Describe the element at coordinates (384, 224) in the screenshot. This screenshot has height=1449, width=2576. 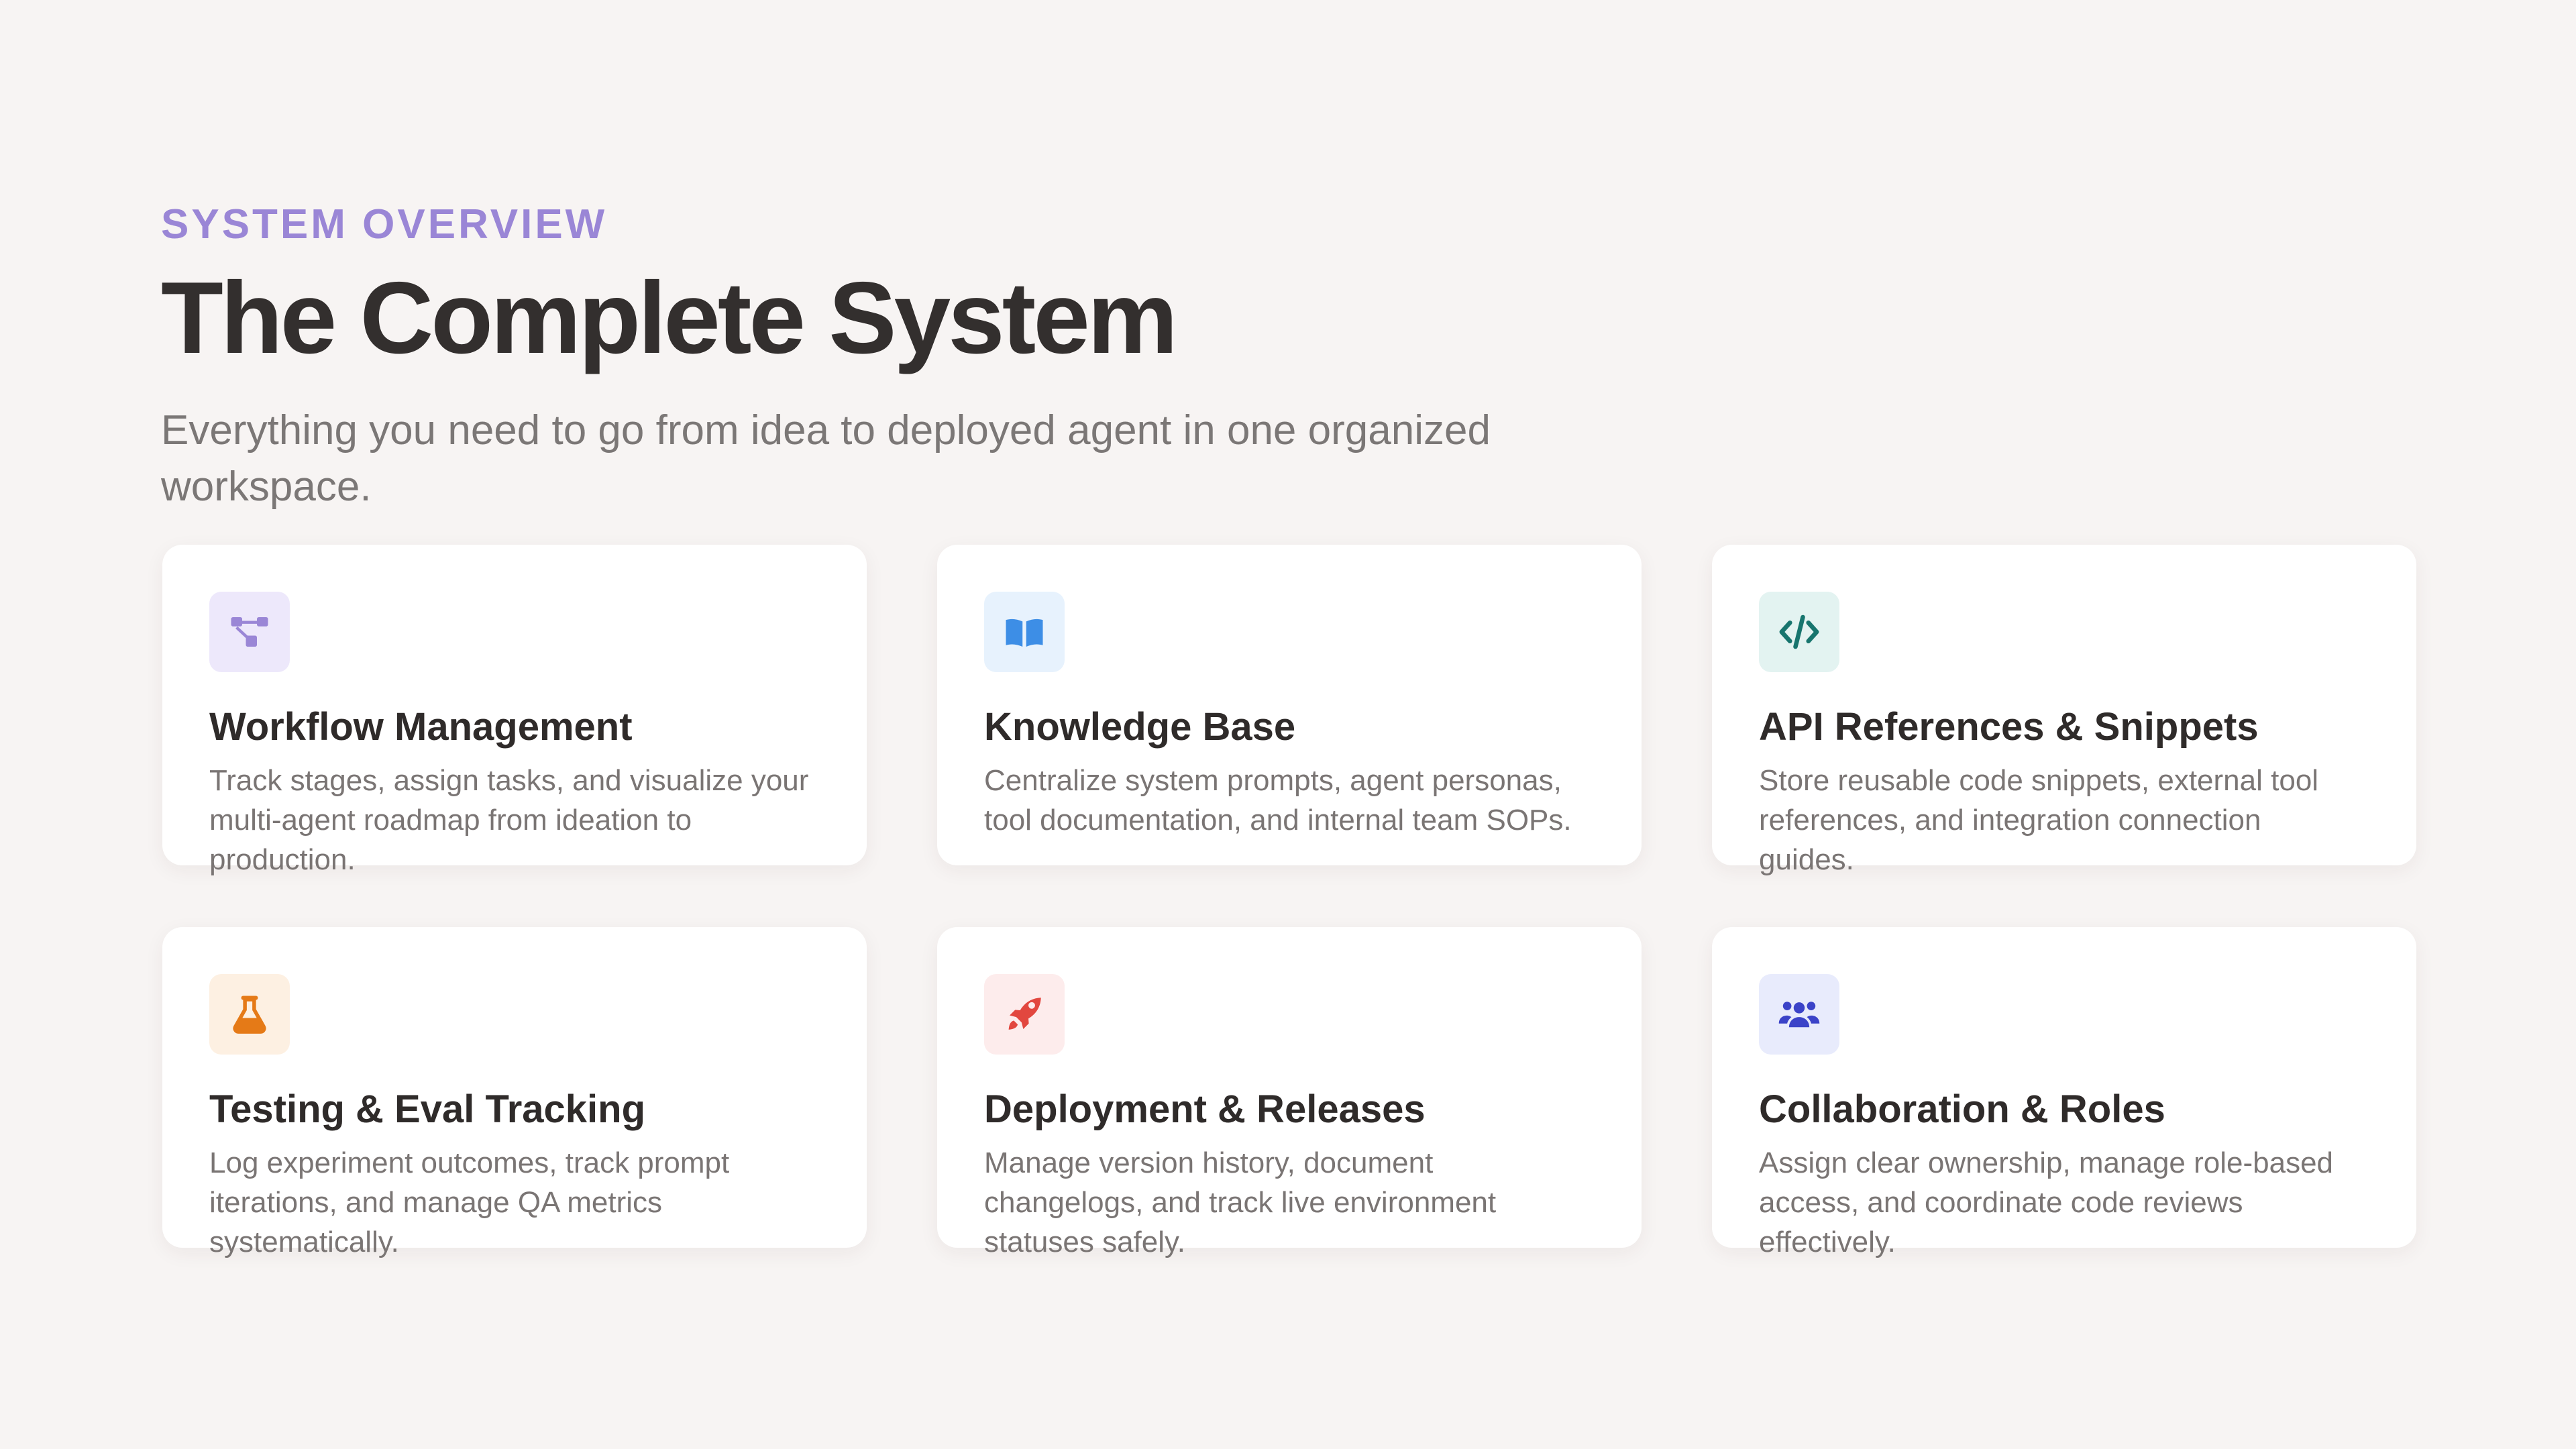
I see `section-eyebrow: SYSTEM OVERVIEW` at that location.